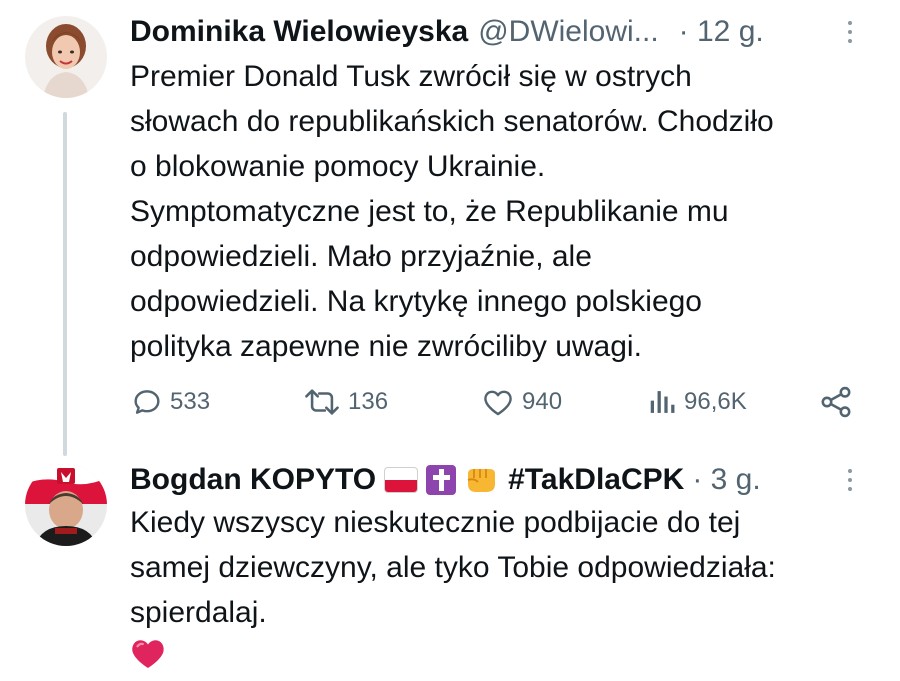  Describe the element at coordinates (715, 401) in the screenshot. I see `views-count: 96,6K` at that location.